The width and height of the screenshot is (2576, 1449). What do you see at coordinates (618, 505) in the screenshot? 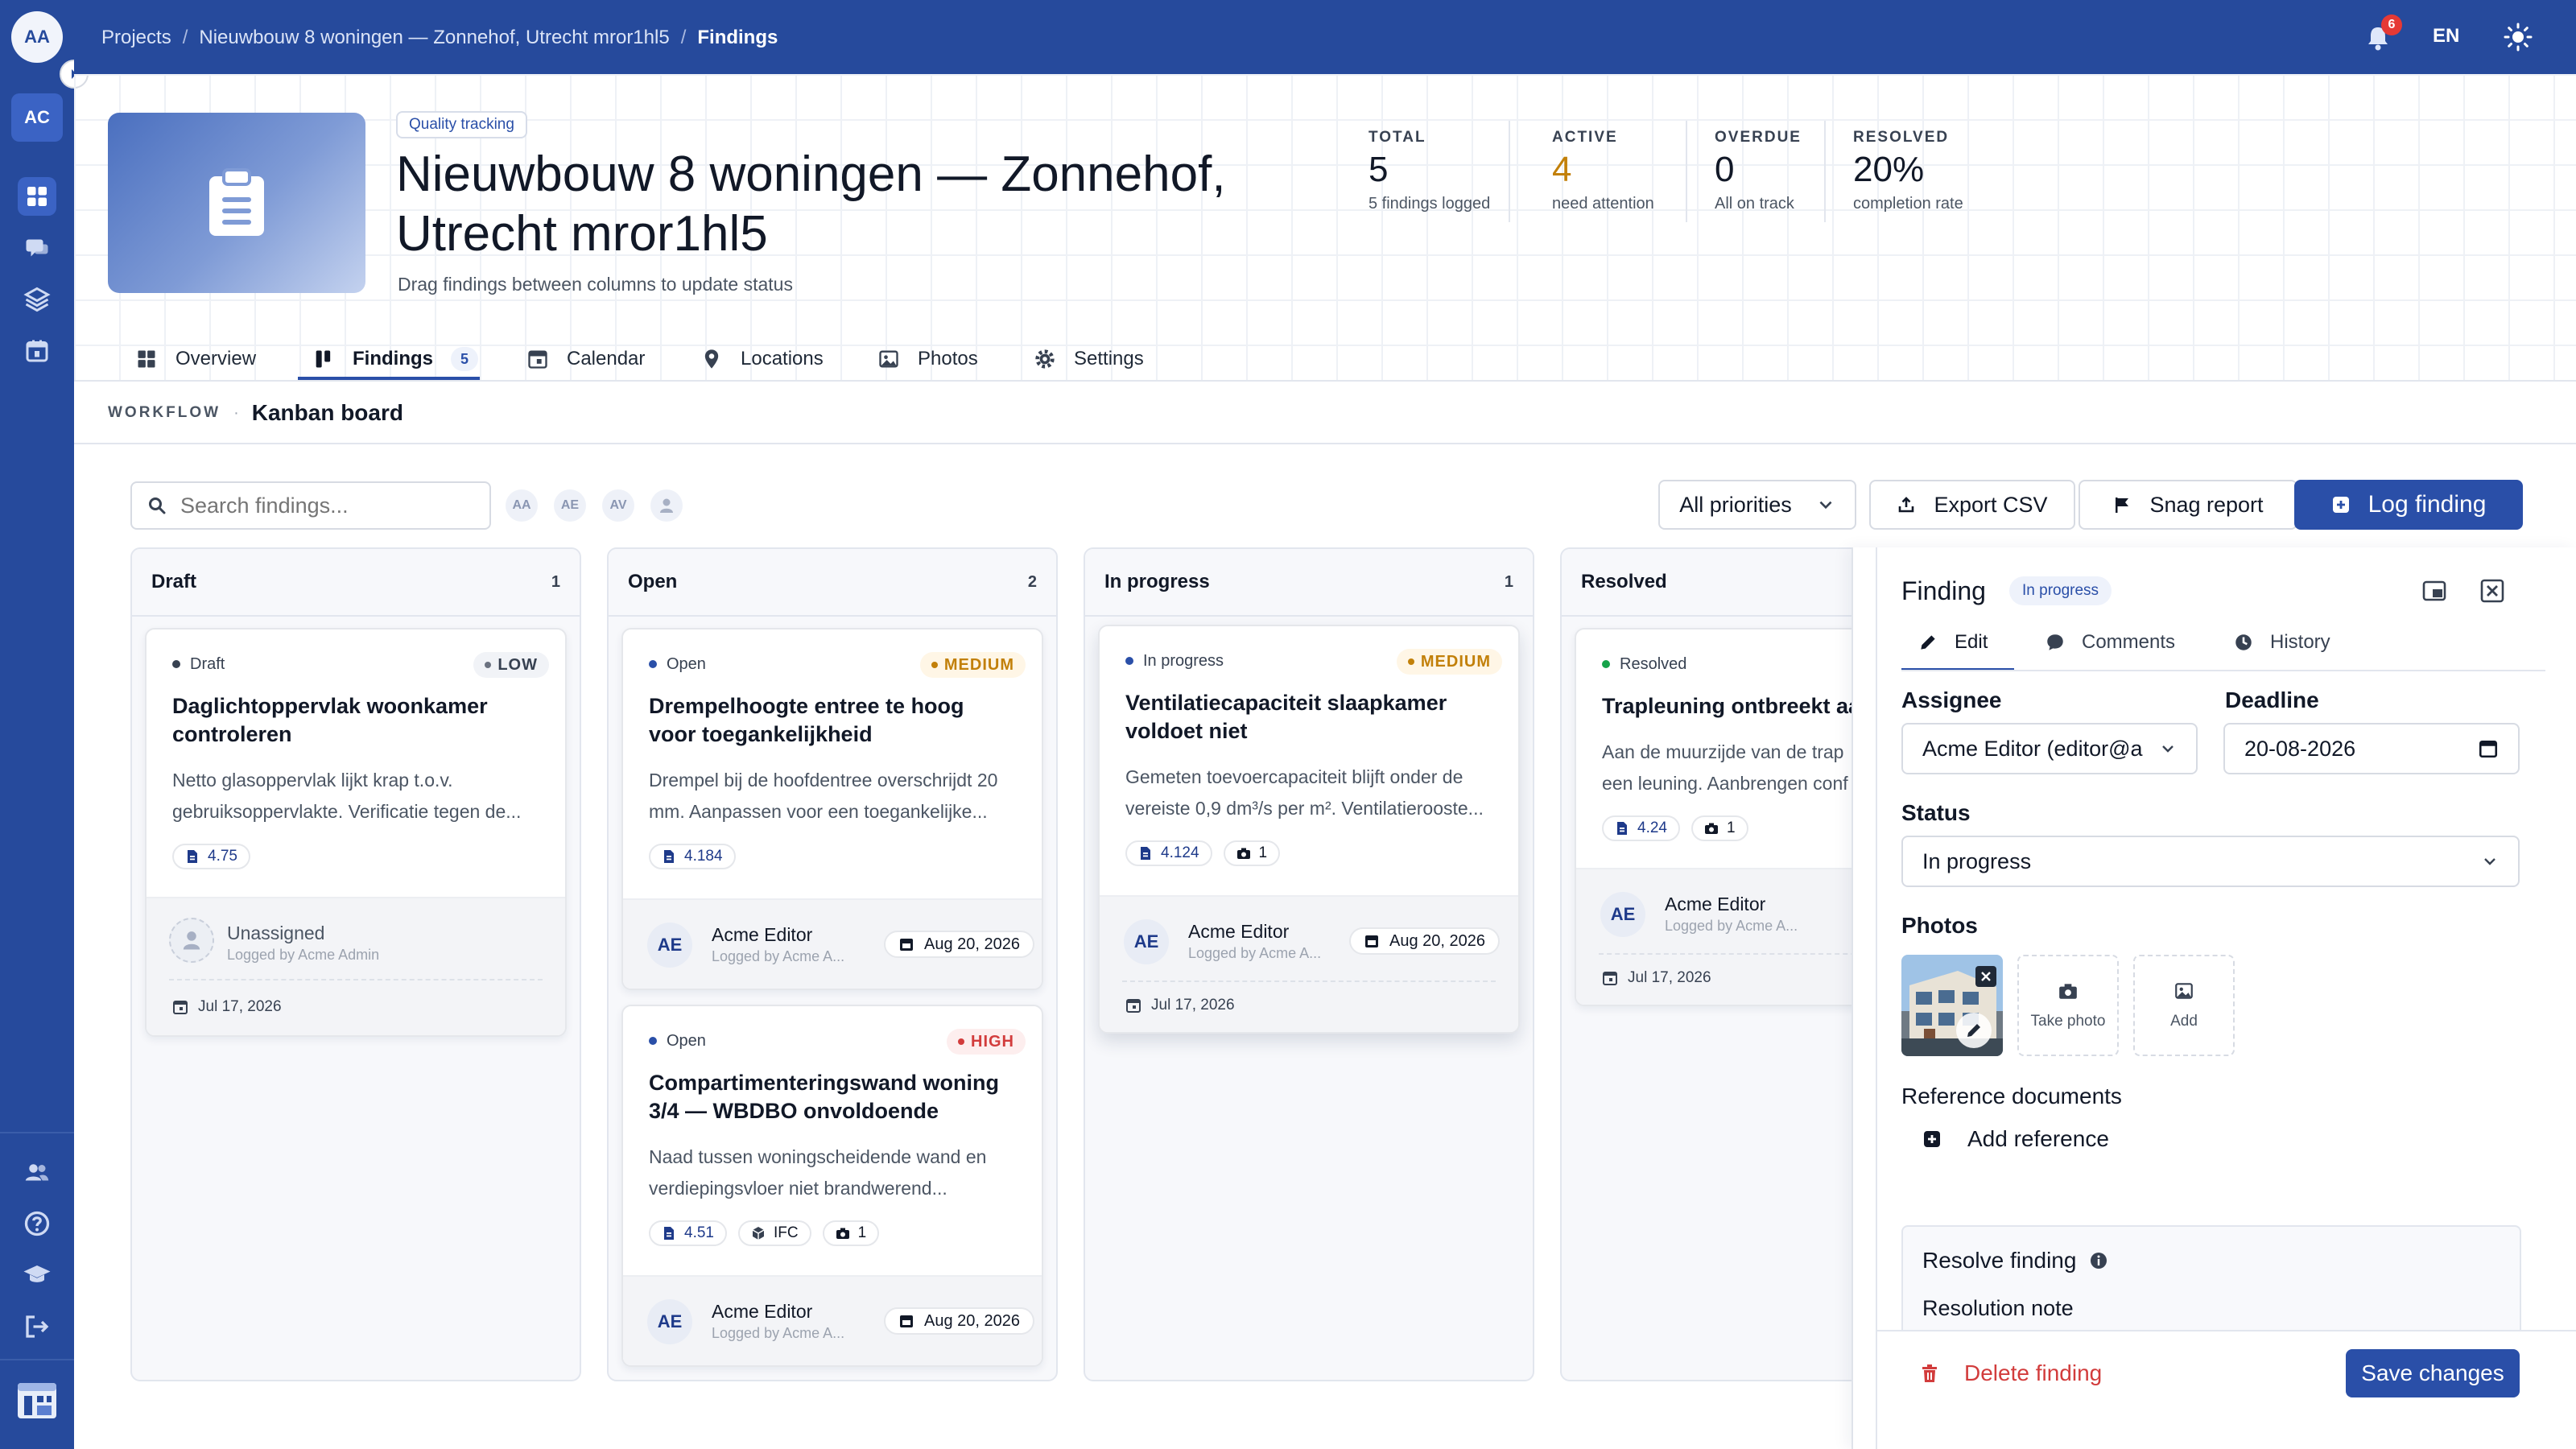
I see `filter-avatar-av: AV` at bounding box center [618, 505].